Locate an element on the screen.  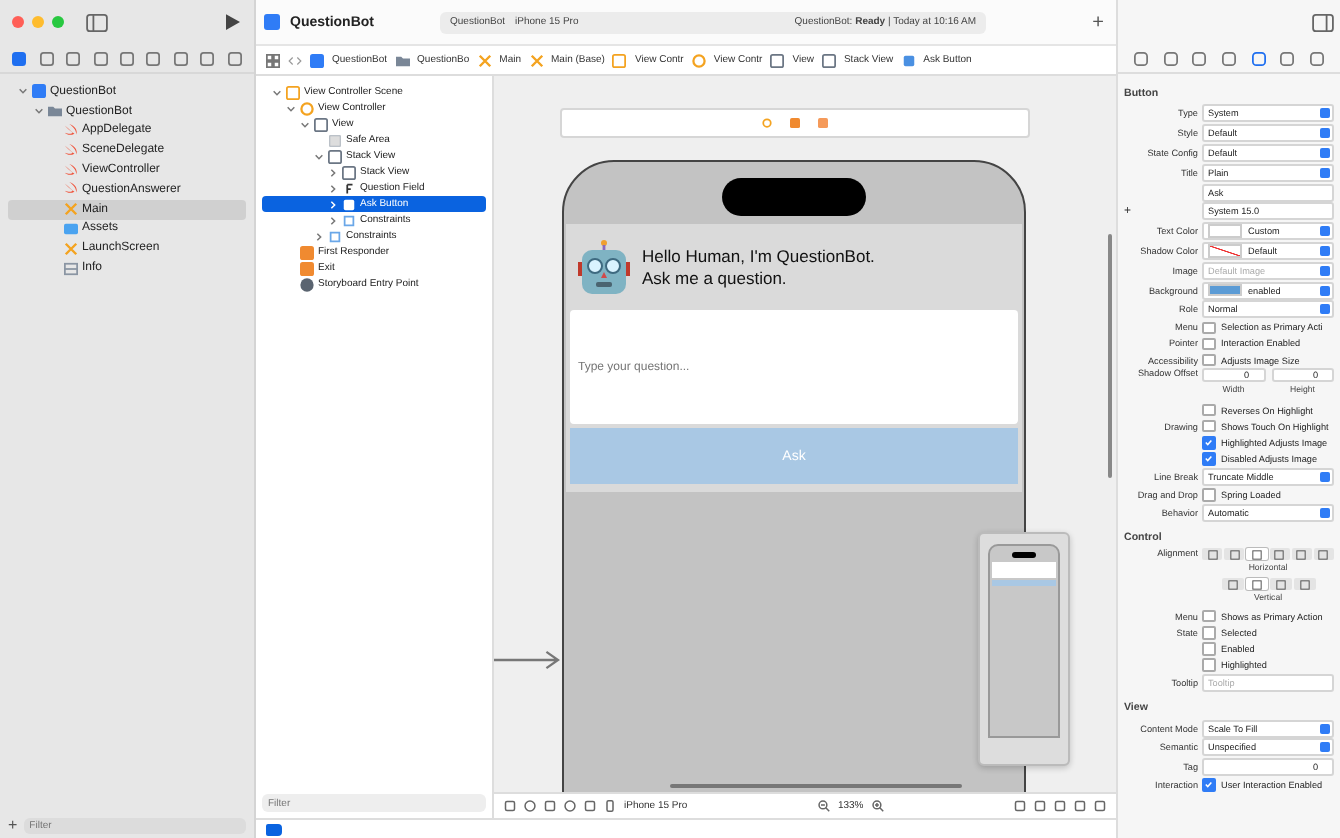
field-icon is located at coordinates (349, 188).